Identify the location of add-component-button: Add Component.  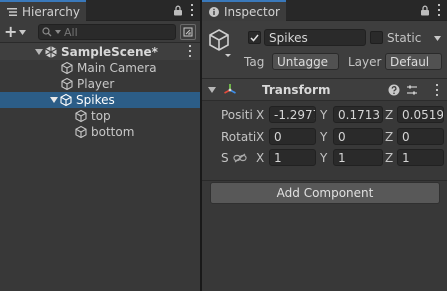
(325, 193).